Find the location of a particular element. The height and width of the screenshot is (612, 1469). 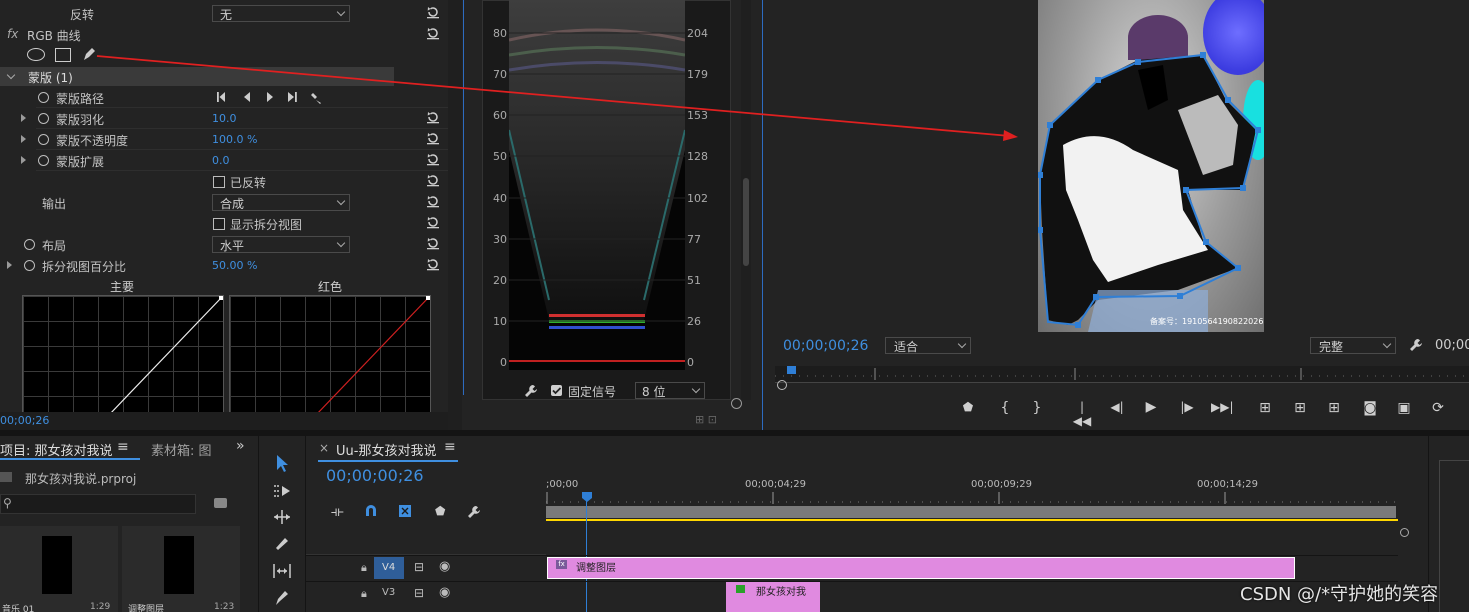

ruler-label: 00;00;04;29 is located at coordinates (776, 484).